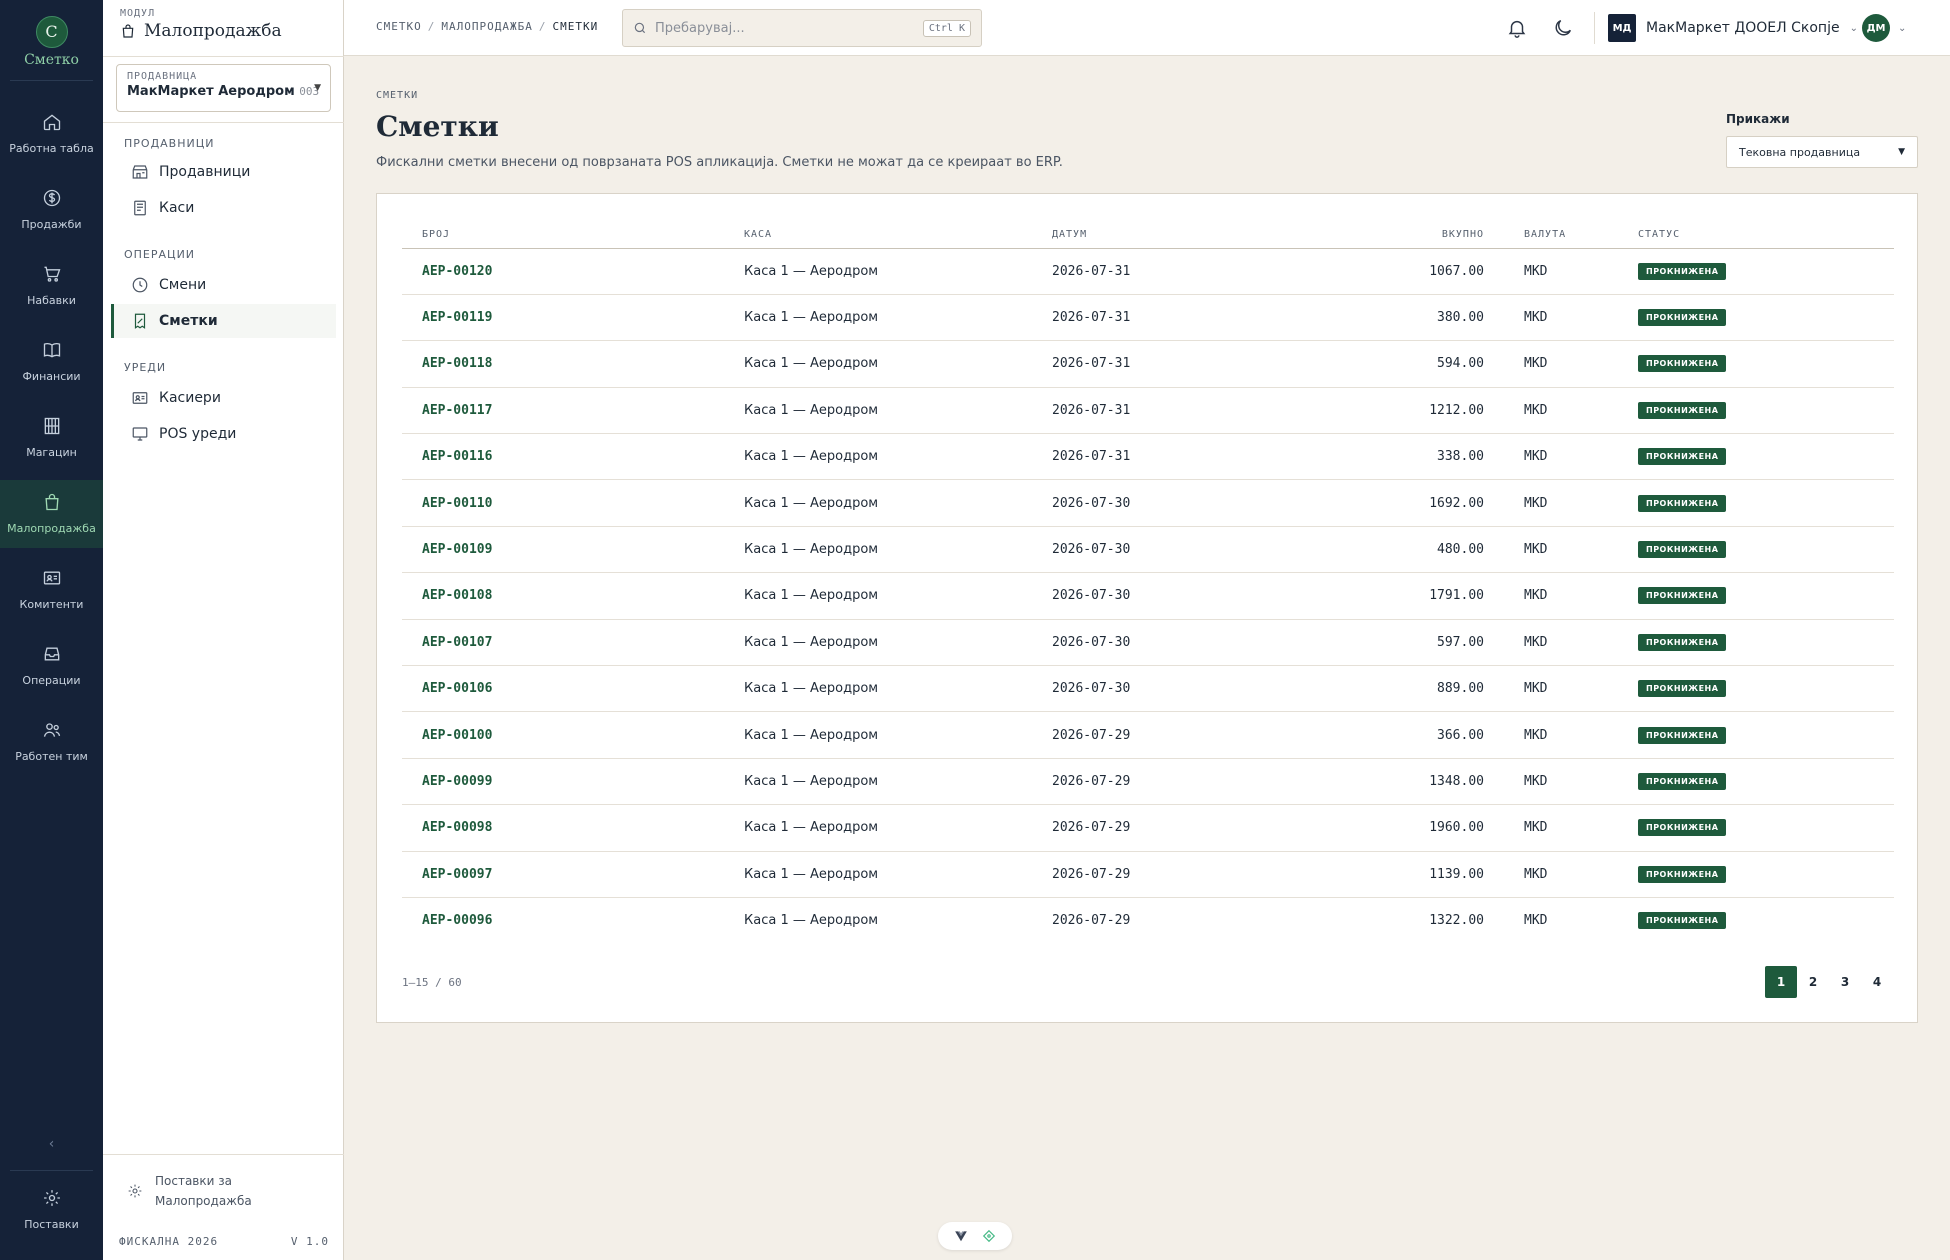 This screenshot has height=1260, width=1950. Describe the element at coordinates (51, 590) in the screenshot. I see `rail-item-partners: Комитенти` at that location.